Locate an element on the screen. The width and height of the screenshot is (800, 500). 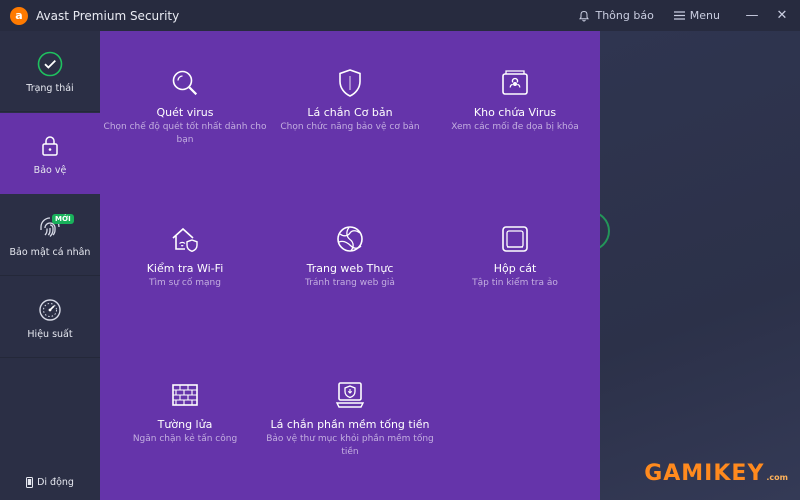
tile-description: Ngăn chặn kẻ tấn công is located at coordinates (185, 439).